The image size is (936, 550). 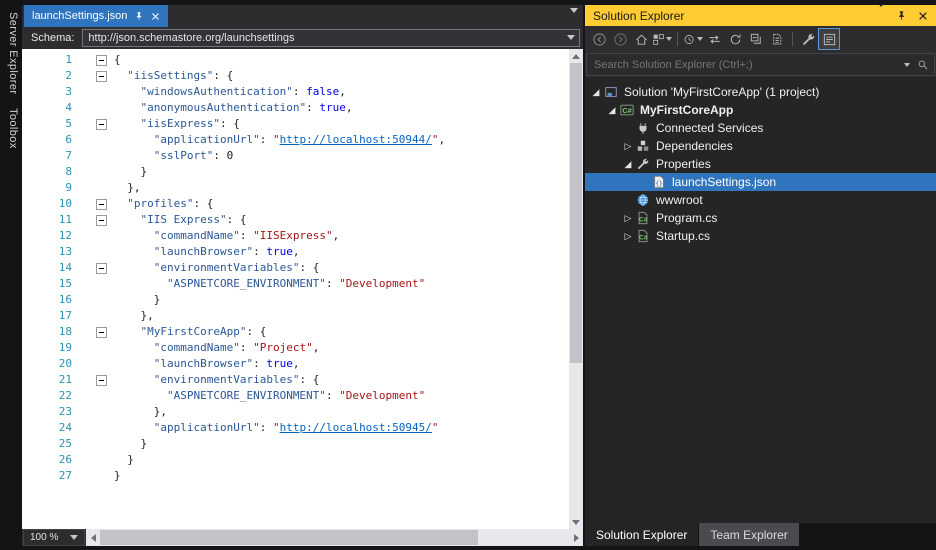 I want to click on tree-item: {} launchSettings.json, so click(x=760, y=182).